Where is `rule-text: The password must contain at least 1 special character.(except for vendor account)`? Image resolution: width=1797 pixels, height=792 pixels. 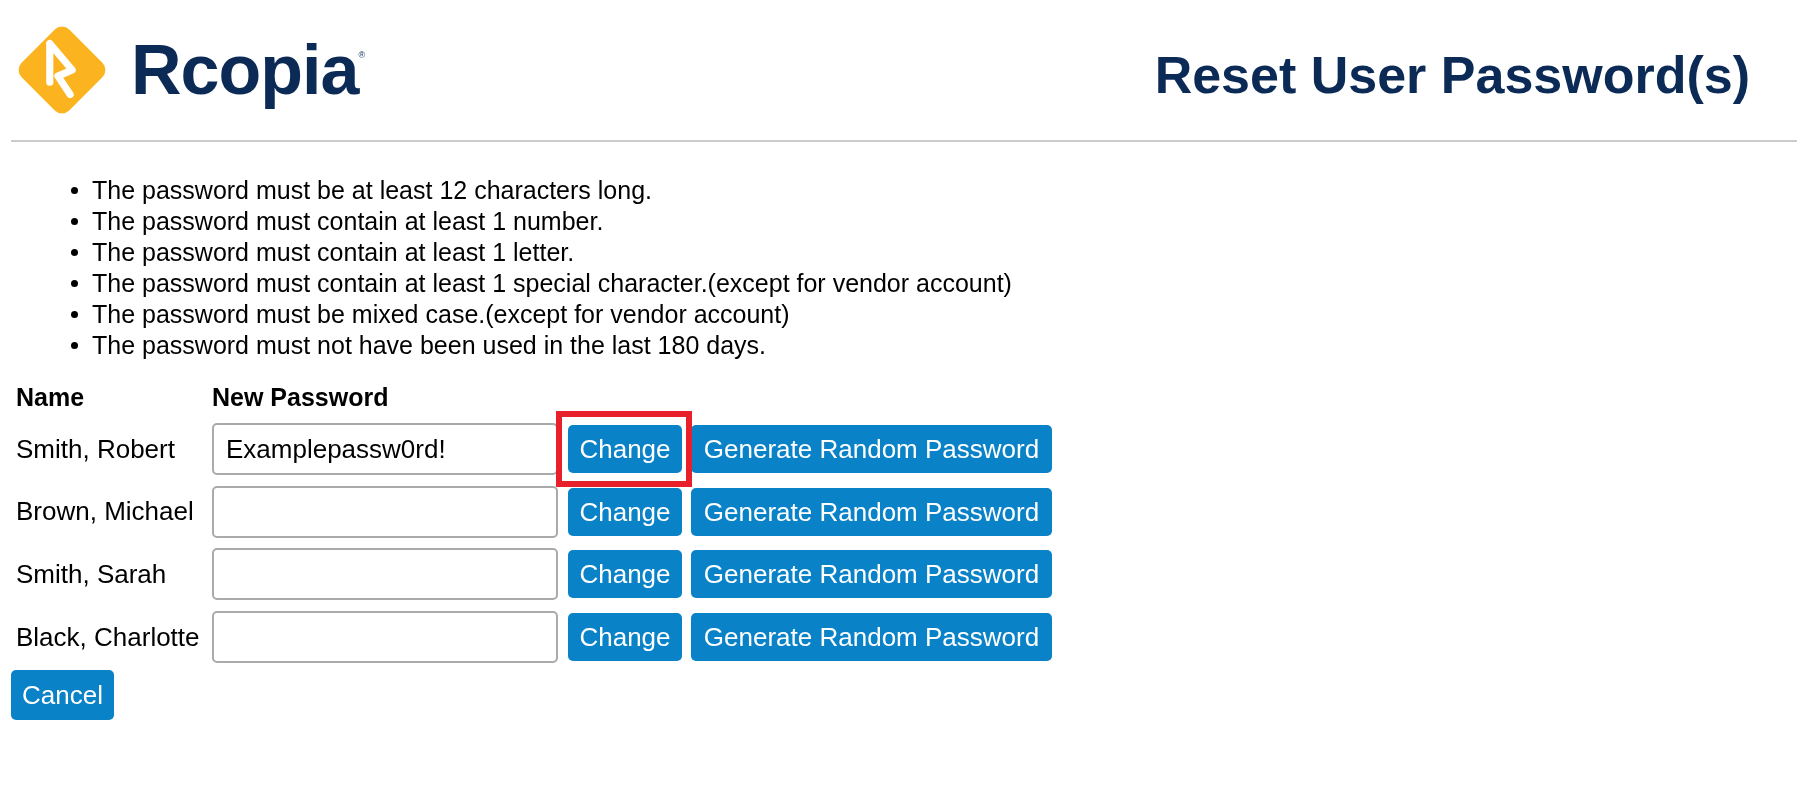
rule-text: The password must contain at least 1 special character.(except for vendor account) is located at coordinates (552, 283).